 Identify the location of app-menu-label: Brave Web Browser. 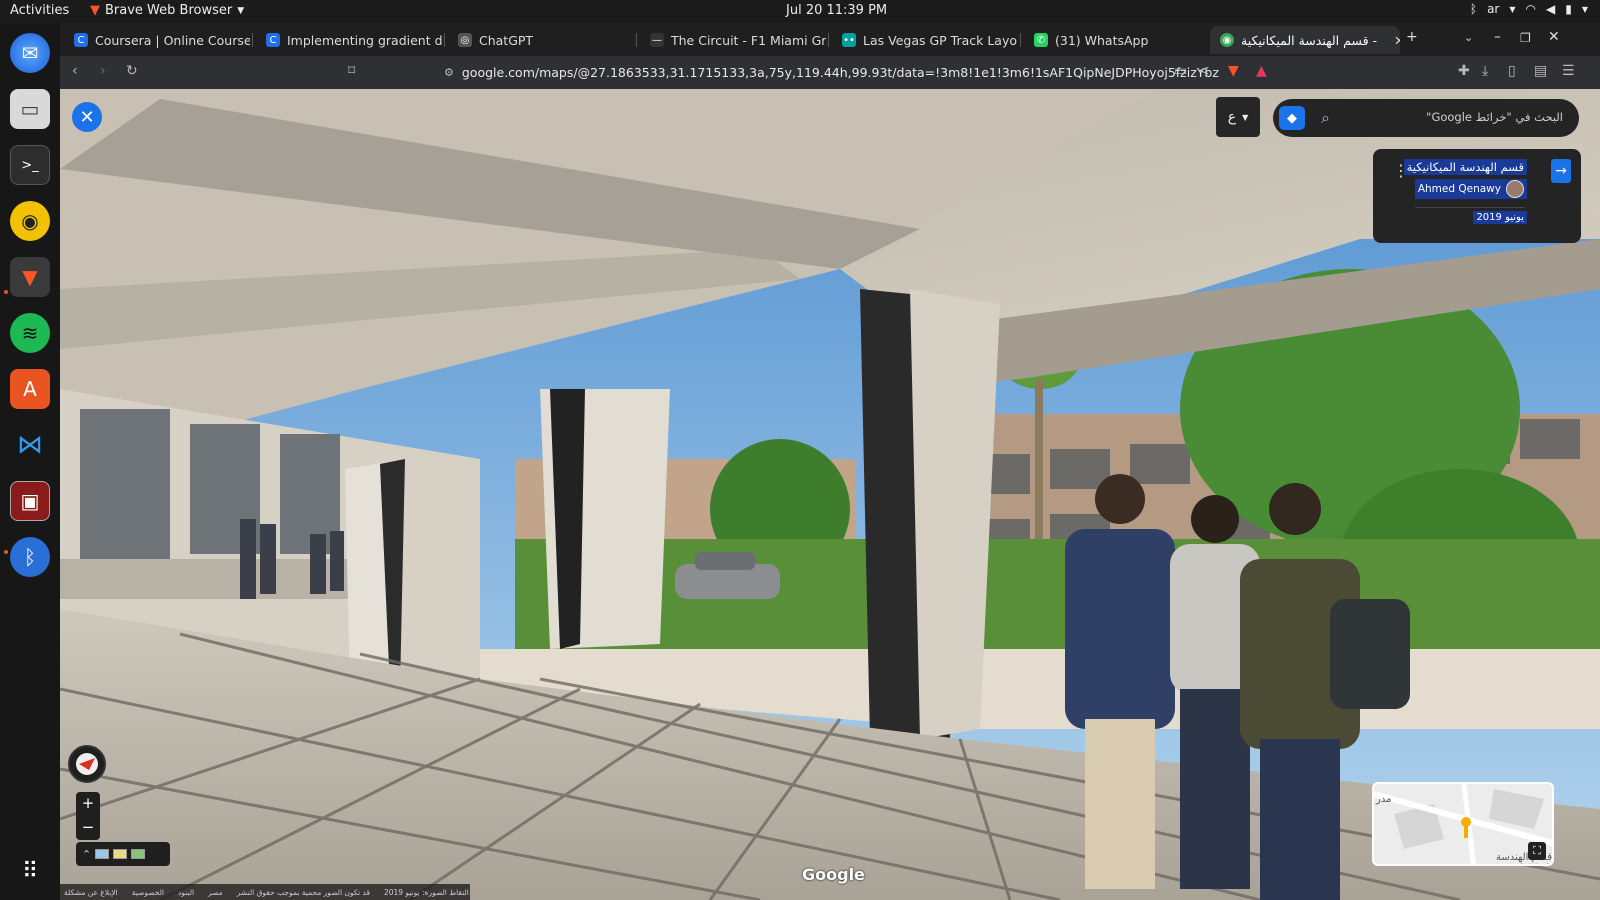
(169, 10).